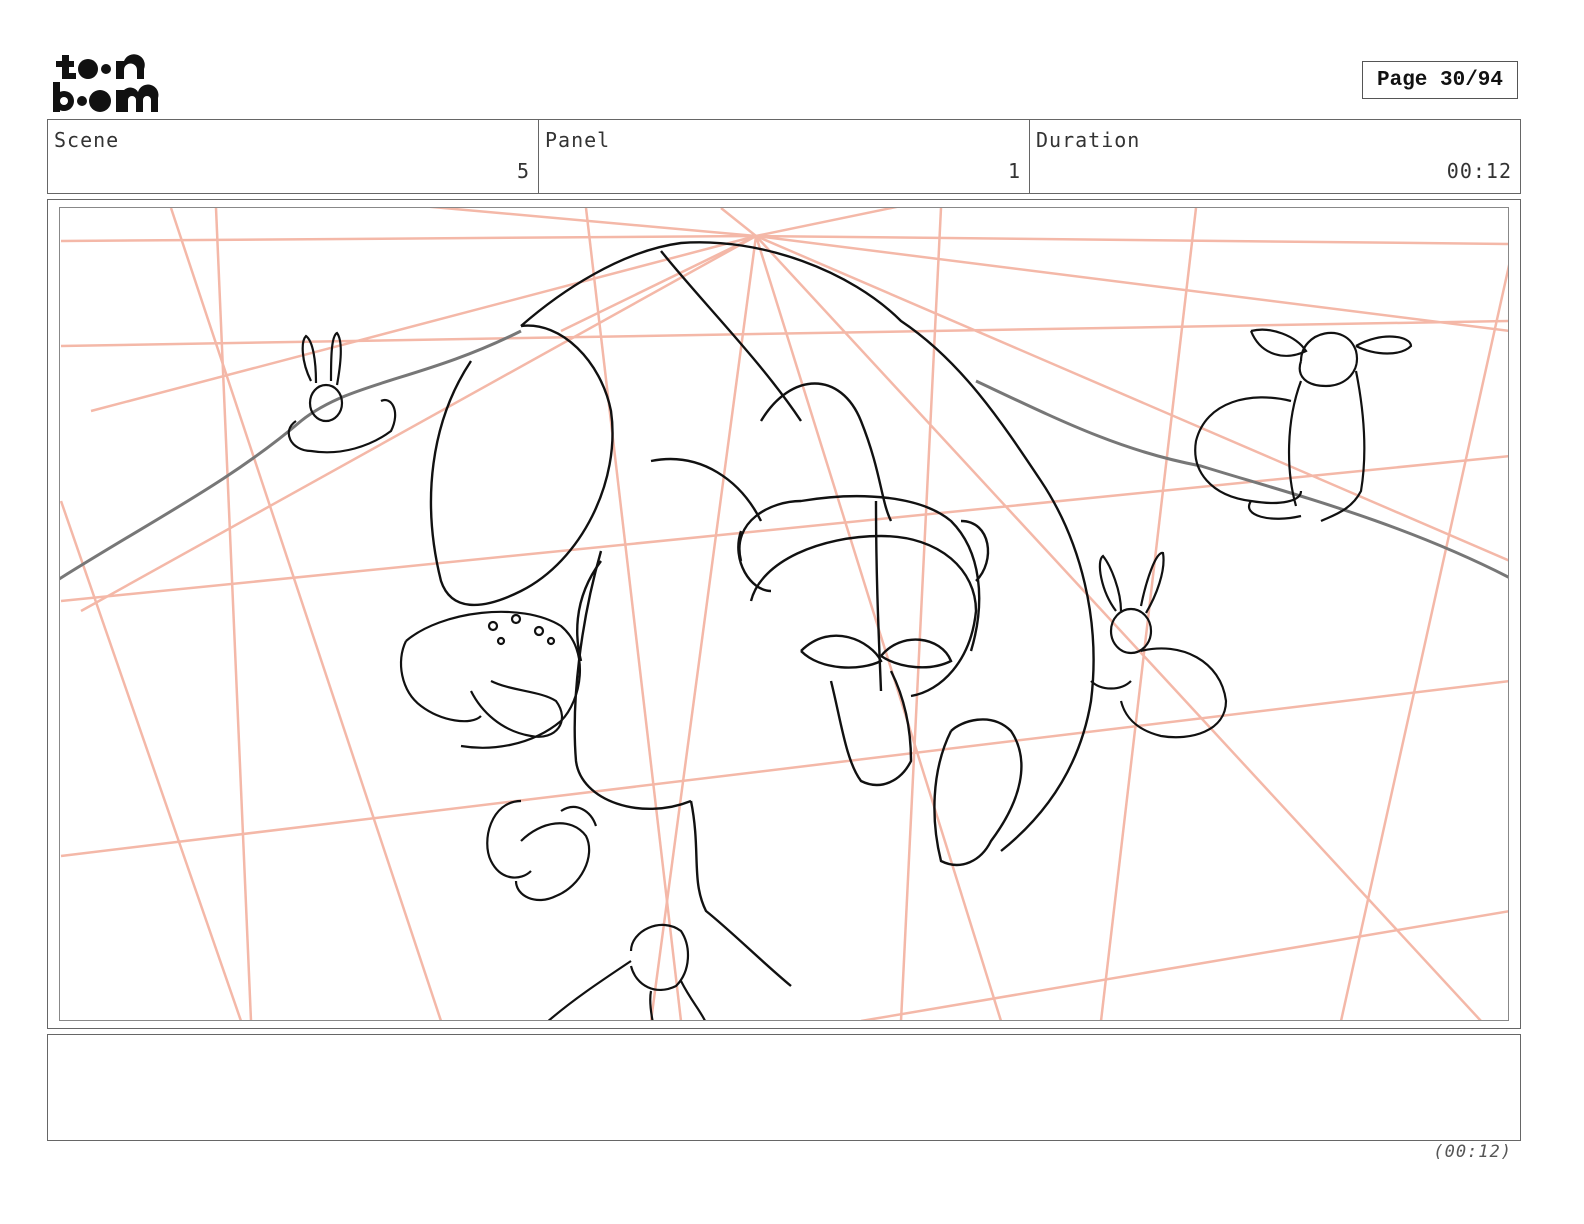 This screenshot has width=1584, height=1224. Describe the element at coordinates (626, 971) in the screenshot. I see `bottom-creature-sketch` at that location.